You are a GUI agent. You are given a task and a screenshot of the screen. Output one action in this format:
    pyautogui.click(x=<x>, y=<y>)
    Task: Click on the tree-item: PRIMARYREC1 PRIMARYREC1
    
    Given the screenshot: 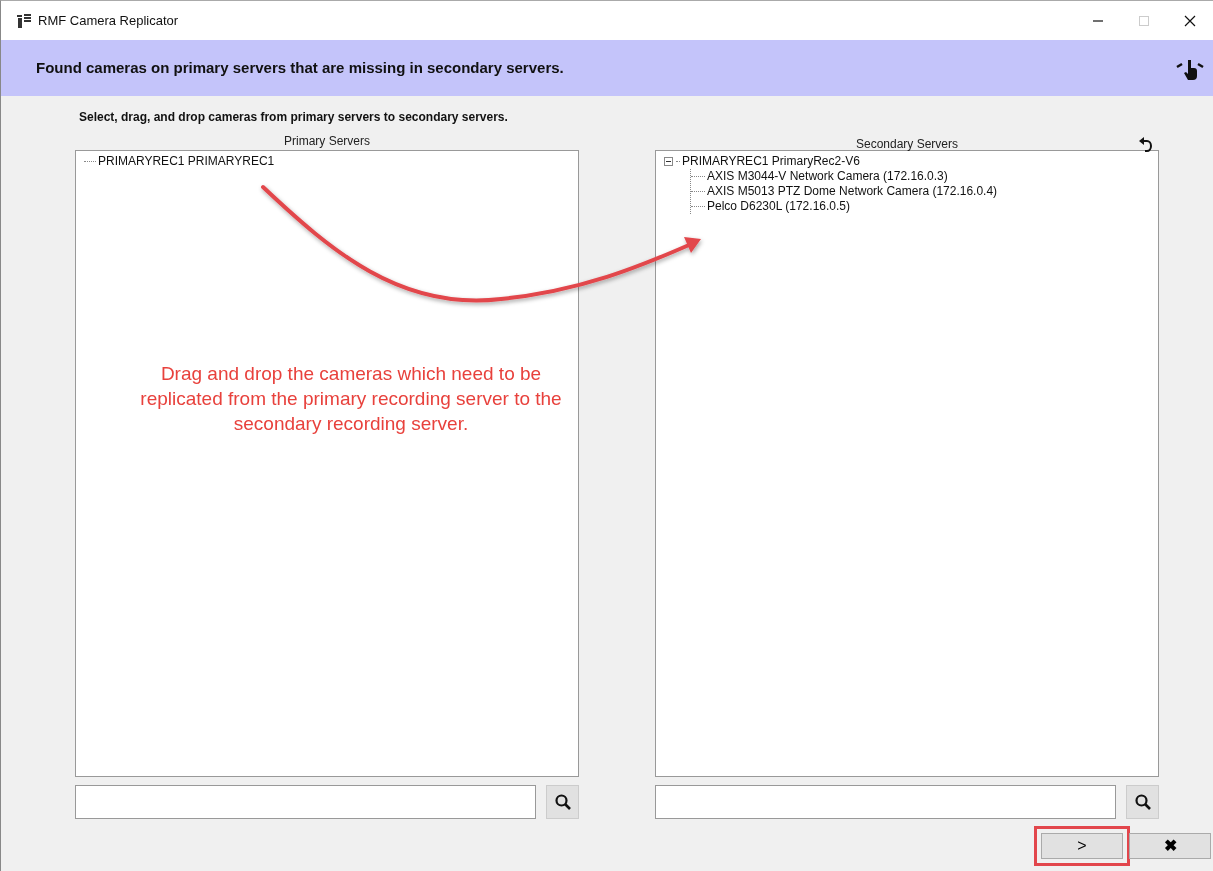 What is the action you would take?
    pyautogui.click(x=186, y=161)
    